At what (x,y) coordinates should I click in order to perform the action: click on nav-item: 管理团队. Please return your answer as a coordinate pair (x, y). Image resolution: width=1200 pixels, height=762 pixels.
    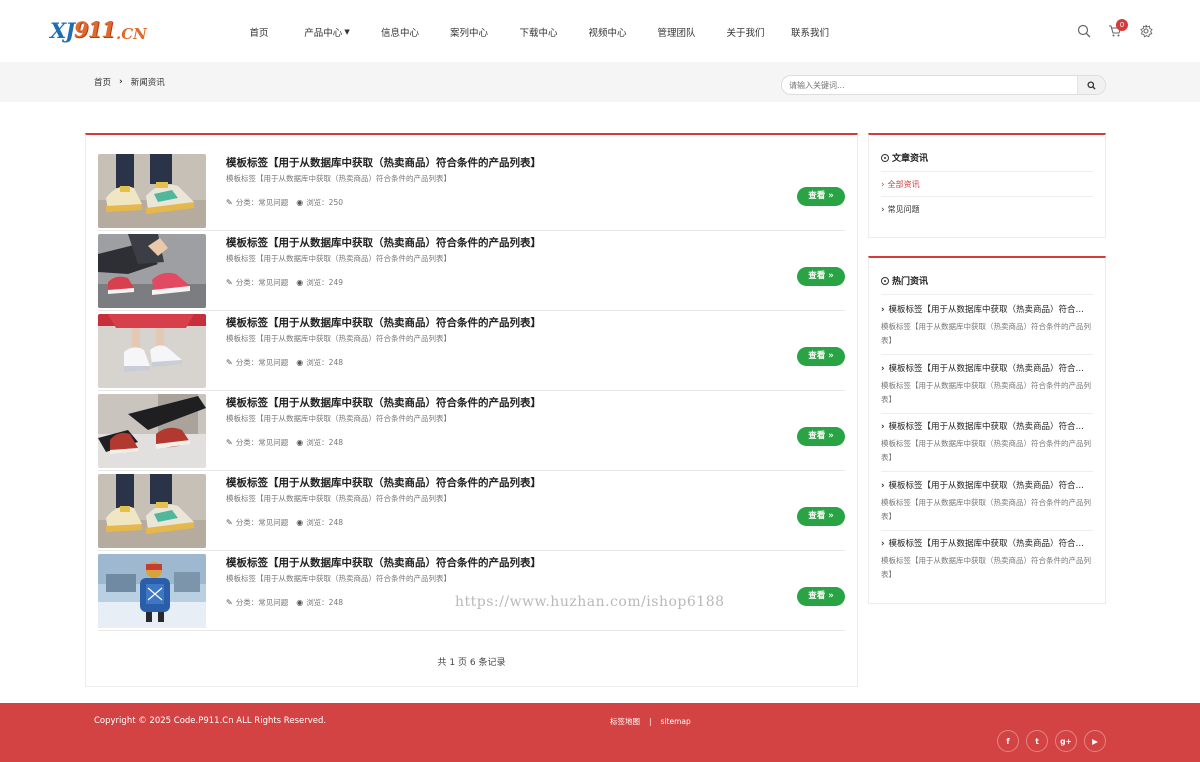
    Looking at the image, I should click on (676, 32).